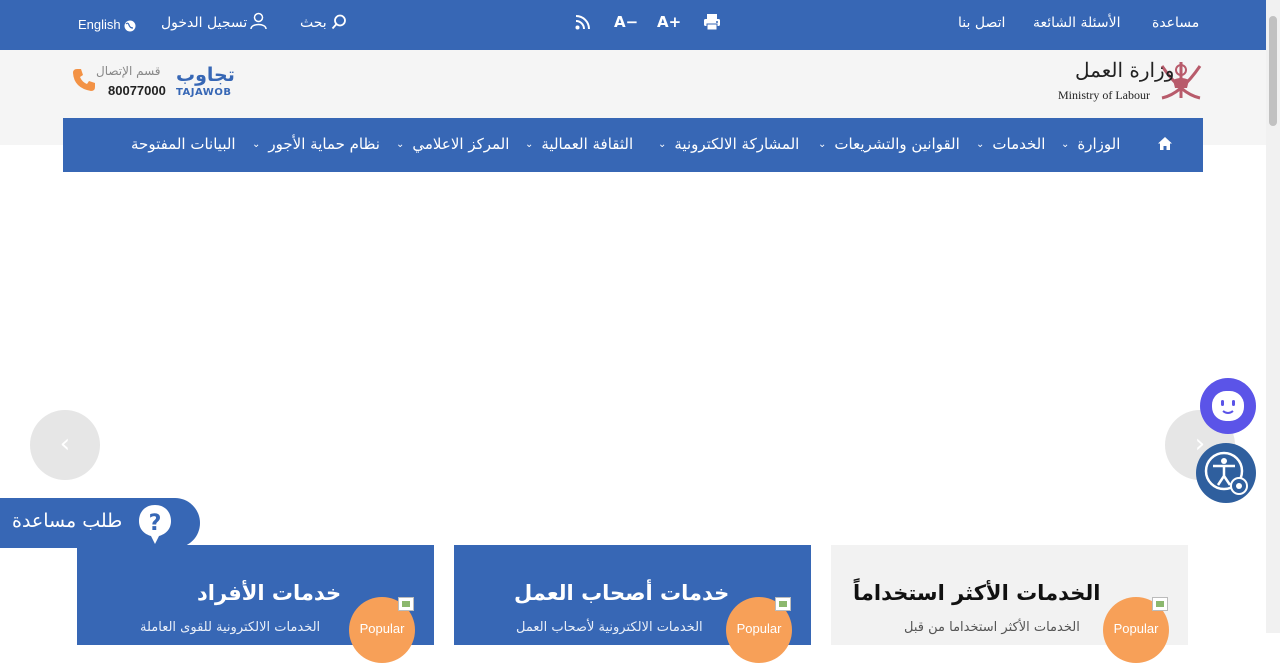 The height and width of the screenshot is (663, 1280). I want to click on question-bubble-icon: ?, so click(155, 524).